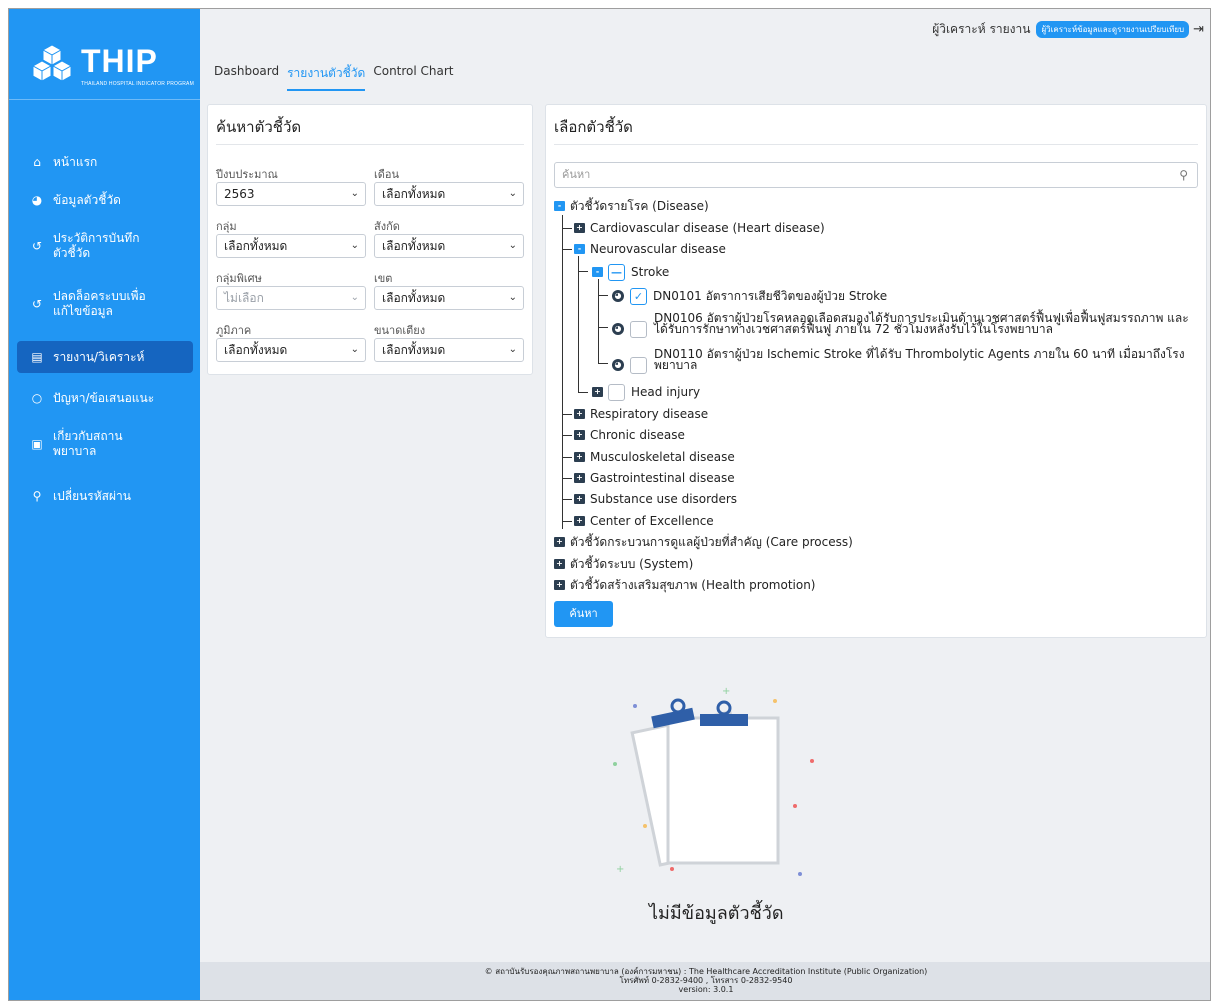  I want to click on tree-node-label: Center of Excellence, so click(652, 521).